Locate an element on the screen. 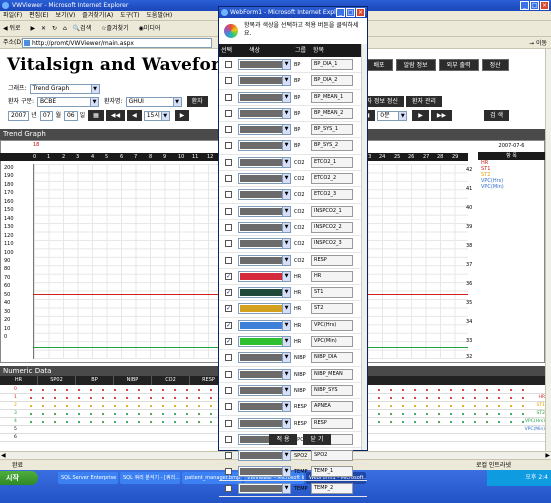  tab-hr: HR is located at coordinates (19, 380).